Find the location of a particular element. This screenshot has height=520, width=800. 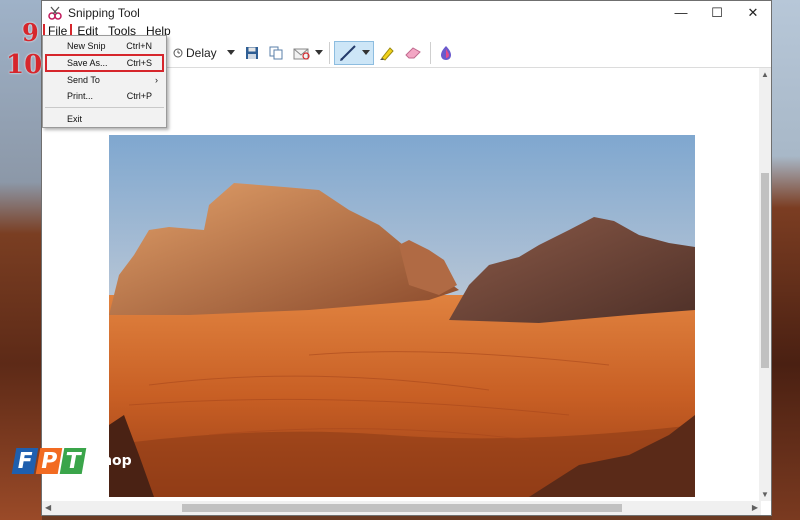

delay-label: Delay is located at coordinates (201, 53).